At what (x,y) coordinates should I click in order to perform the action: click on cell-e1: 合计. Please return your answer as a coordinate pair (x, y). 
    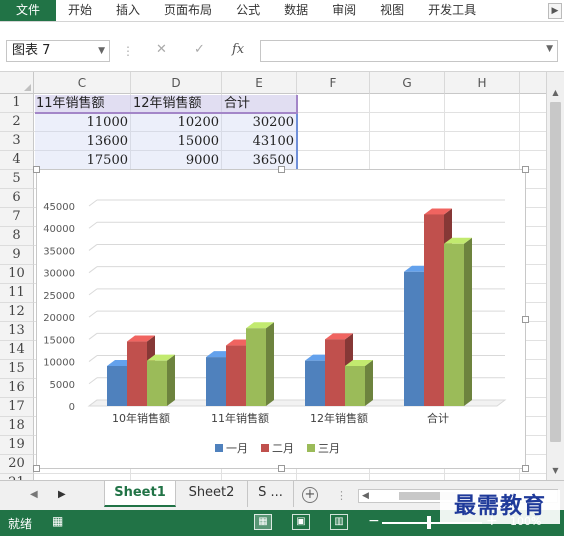
    Looking at the image, I should click on (259, 103).